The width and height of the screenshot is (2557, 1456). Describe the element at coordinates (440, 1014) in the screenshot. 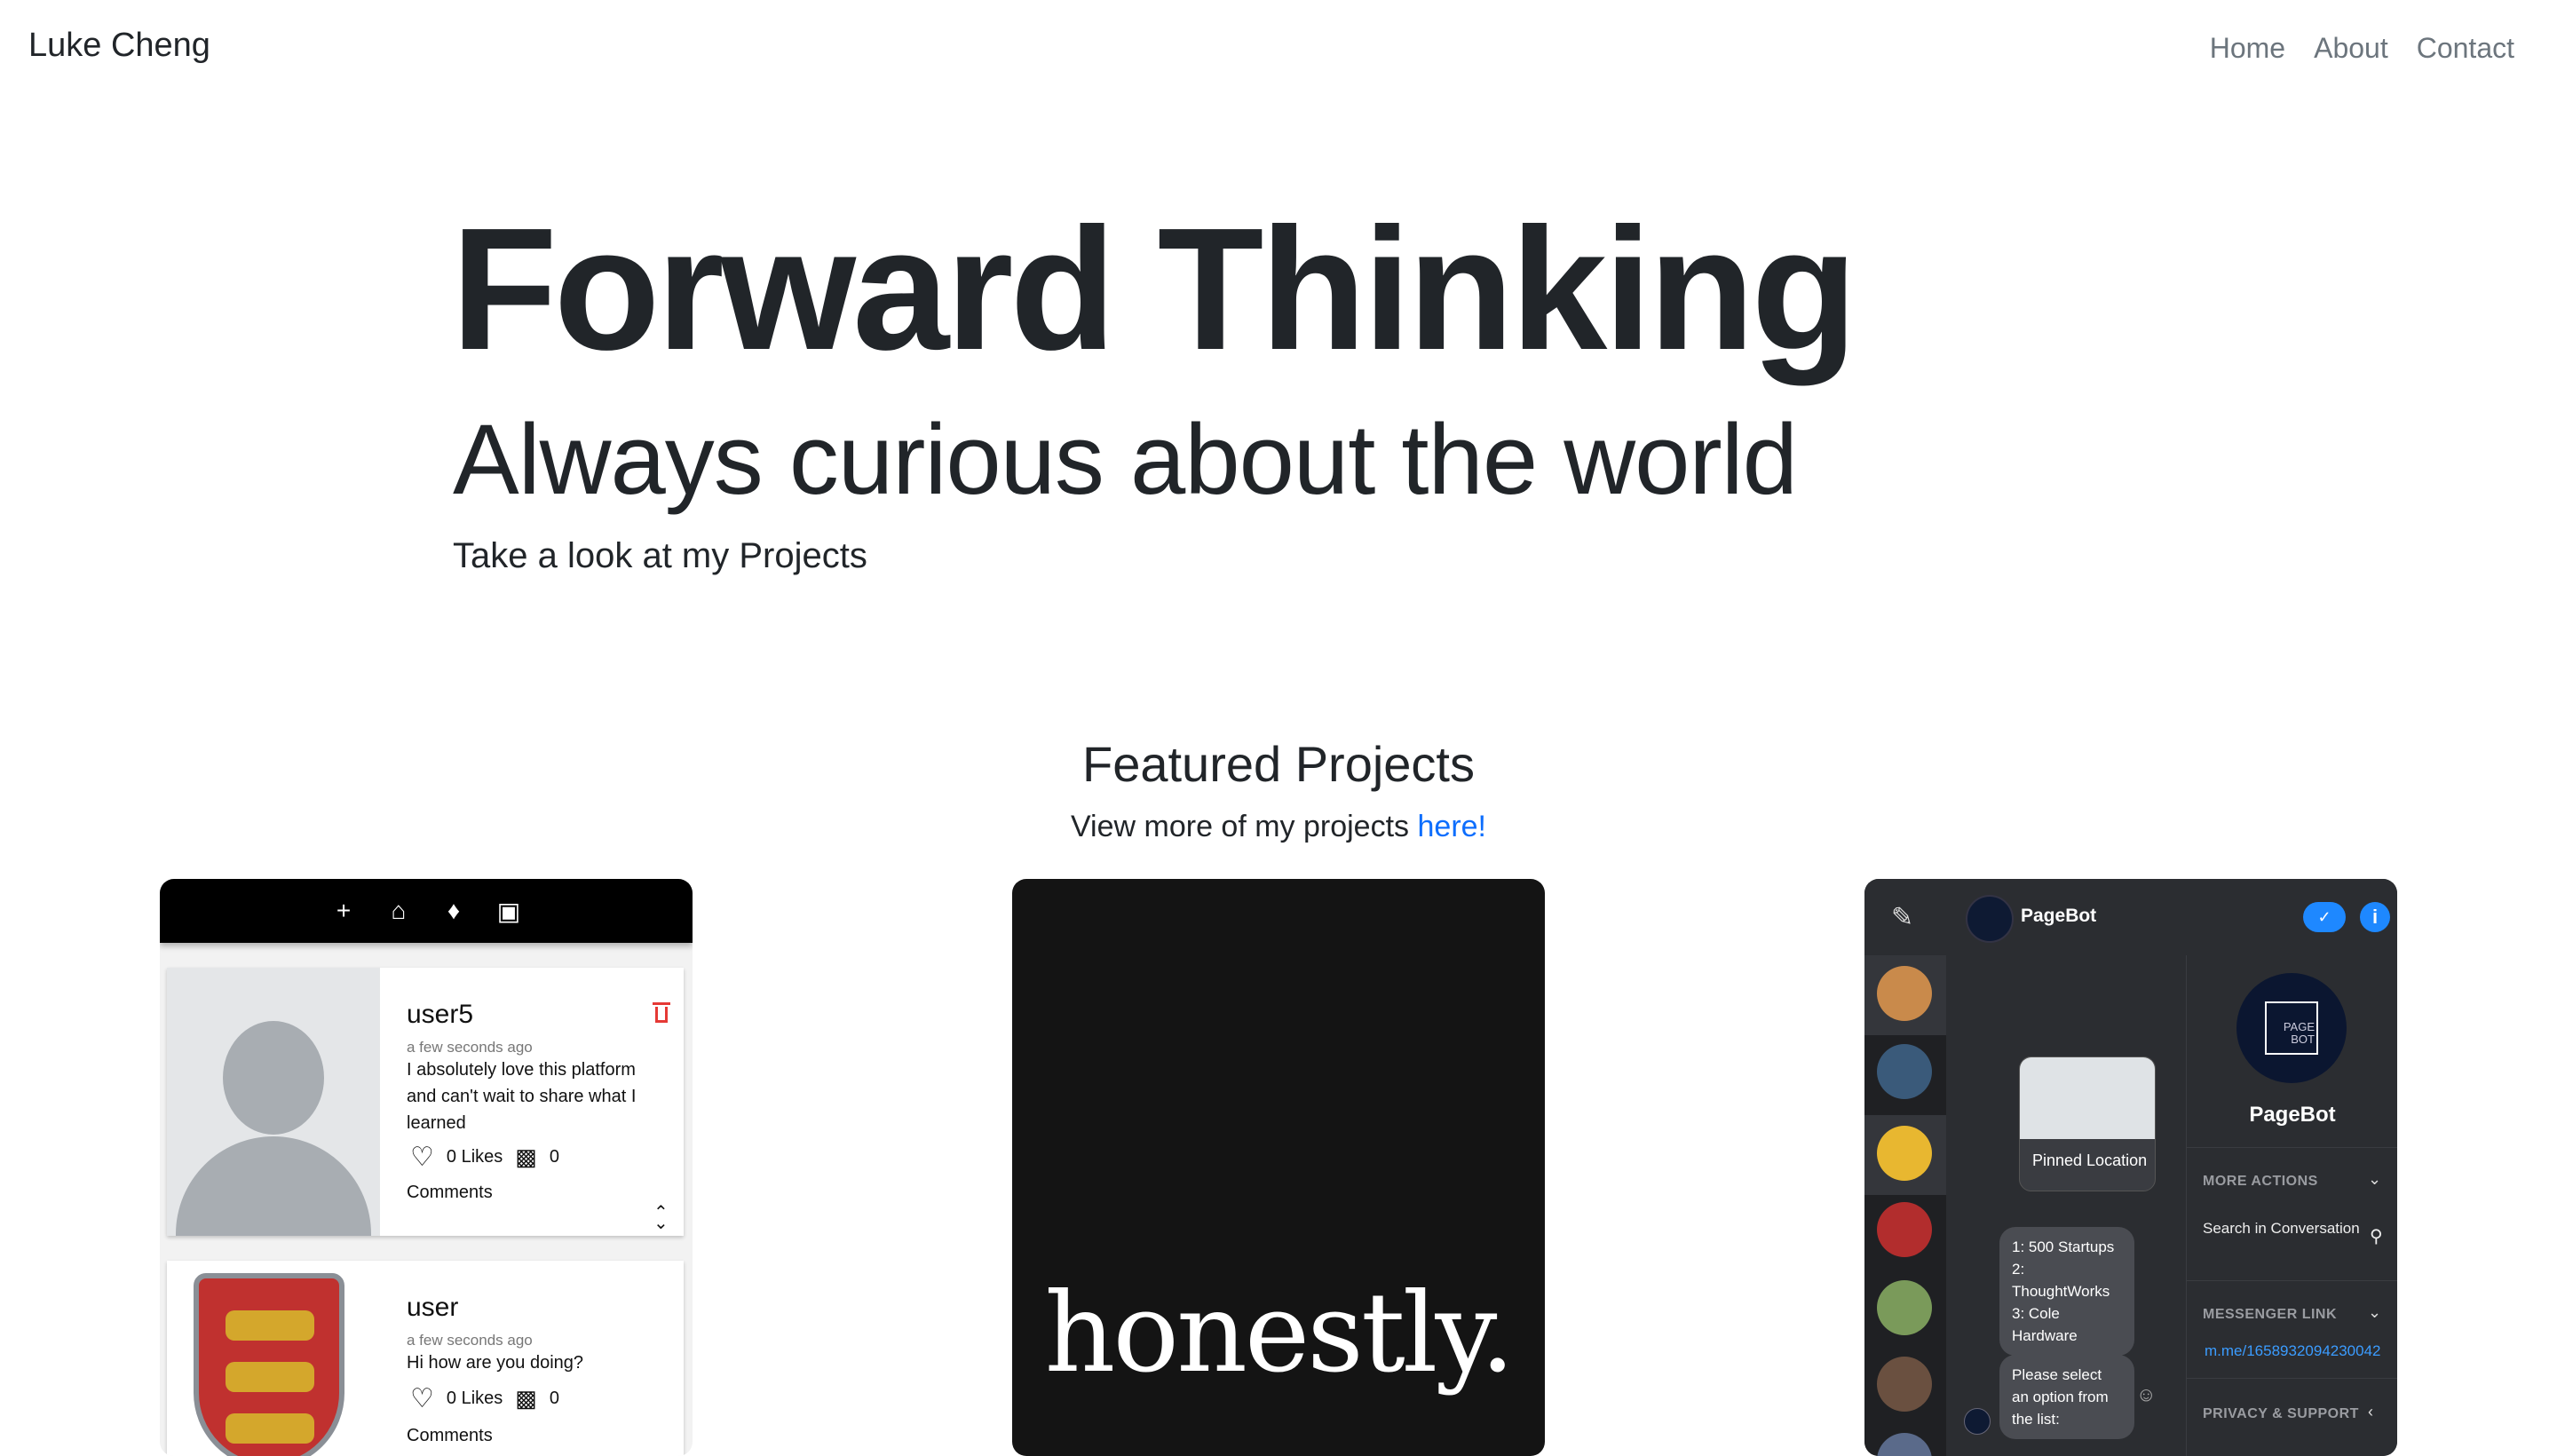

I see `post-username: user5` at that location.